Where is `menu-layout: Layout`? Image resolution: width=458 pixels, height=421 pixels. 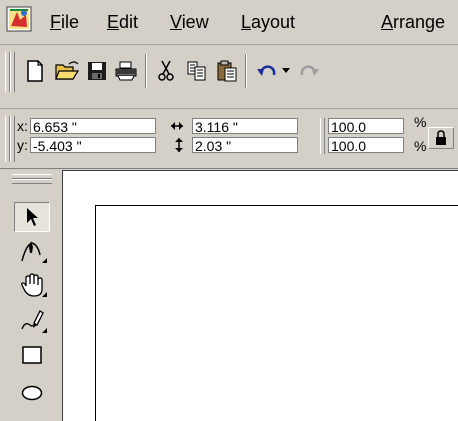
menu-layout: Layout is located at coordinates (268, 22).